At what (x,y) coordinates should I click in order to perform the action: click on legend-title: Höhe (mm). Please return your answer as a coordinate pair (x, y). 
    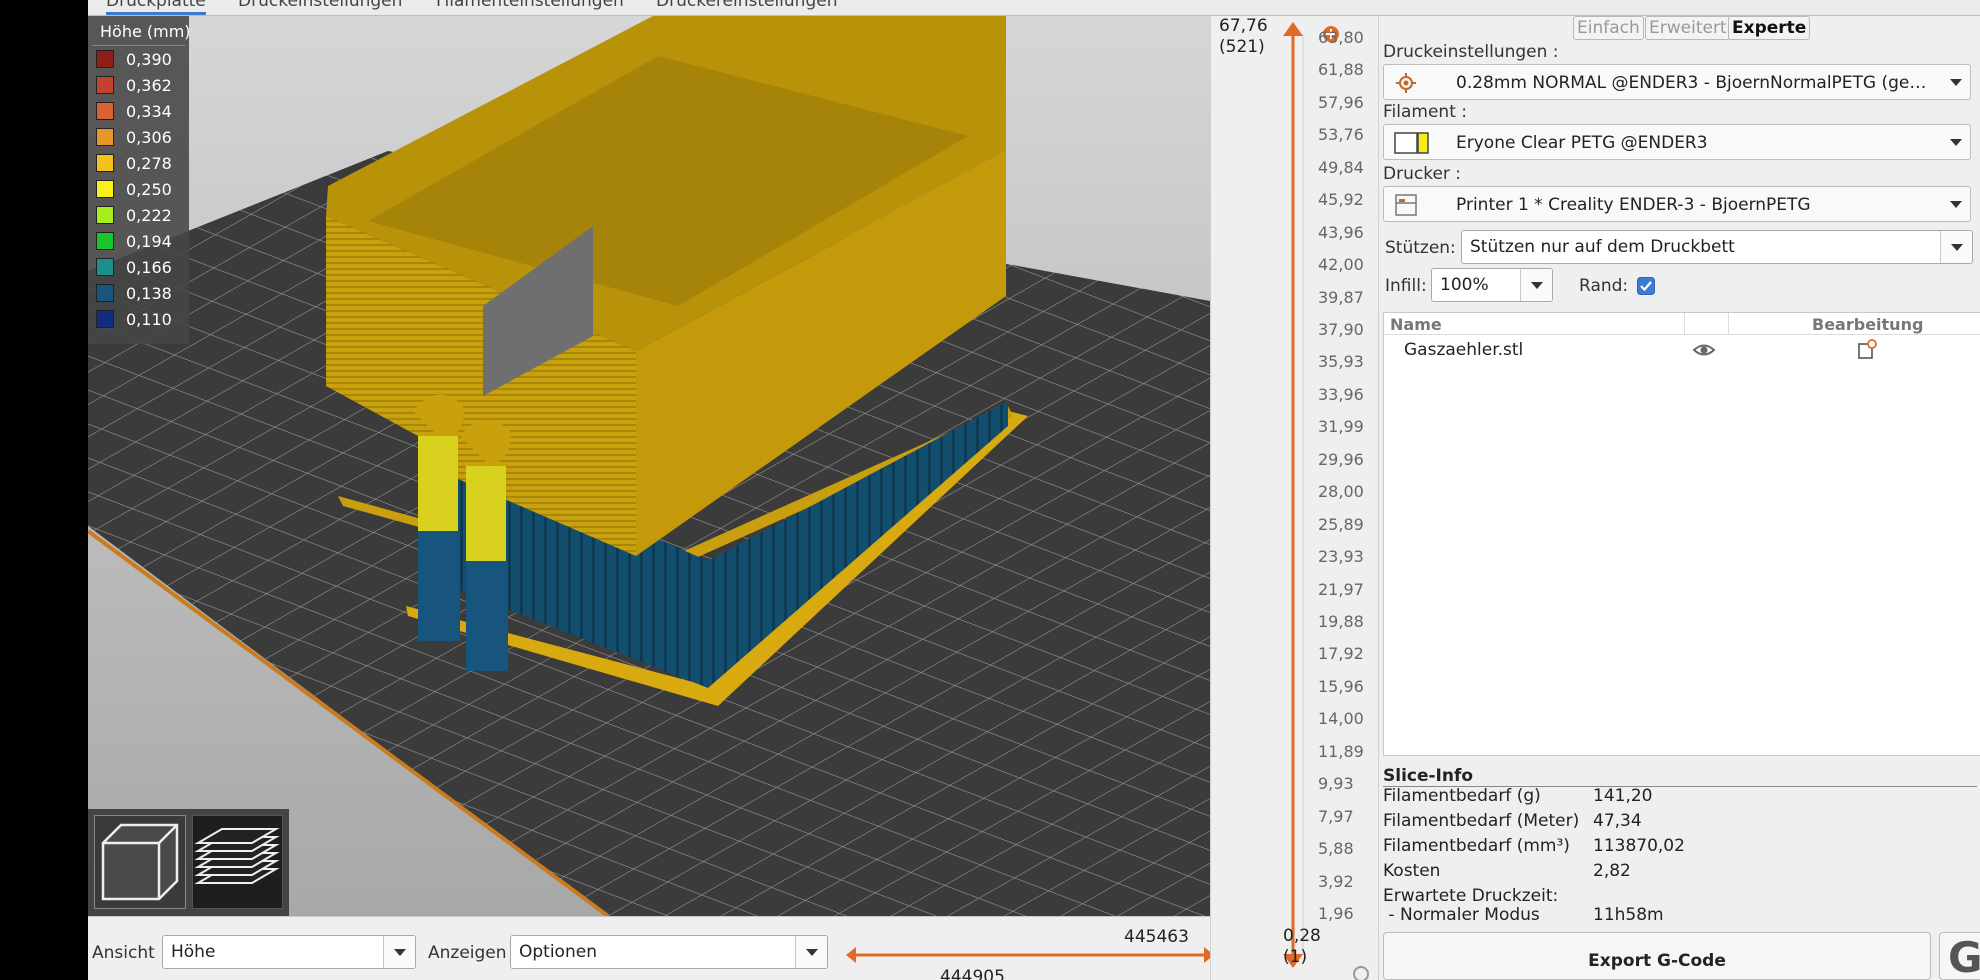
    Looking at the image, I should click on (141, 31).